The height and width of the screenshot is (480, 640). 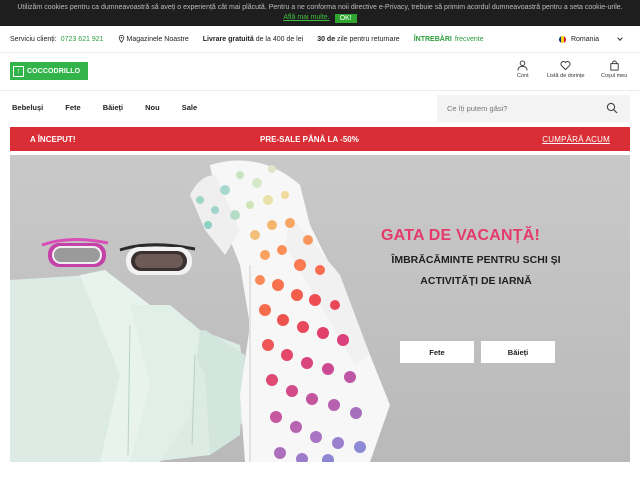 I want to click on customer-service: Serviciu clienți: 0723 621 921, so click(x=57, y=39).